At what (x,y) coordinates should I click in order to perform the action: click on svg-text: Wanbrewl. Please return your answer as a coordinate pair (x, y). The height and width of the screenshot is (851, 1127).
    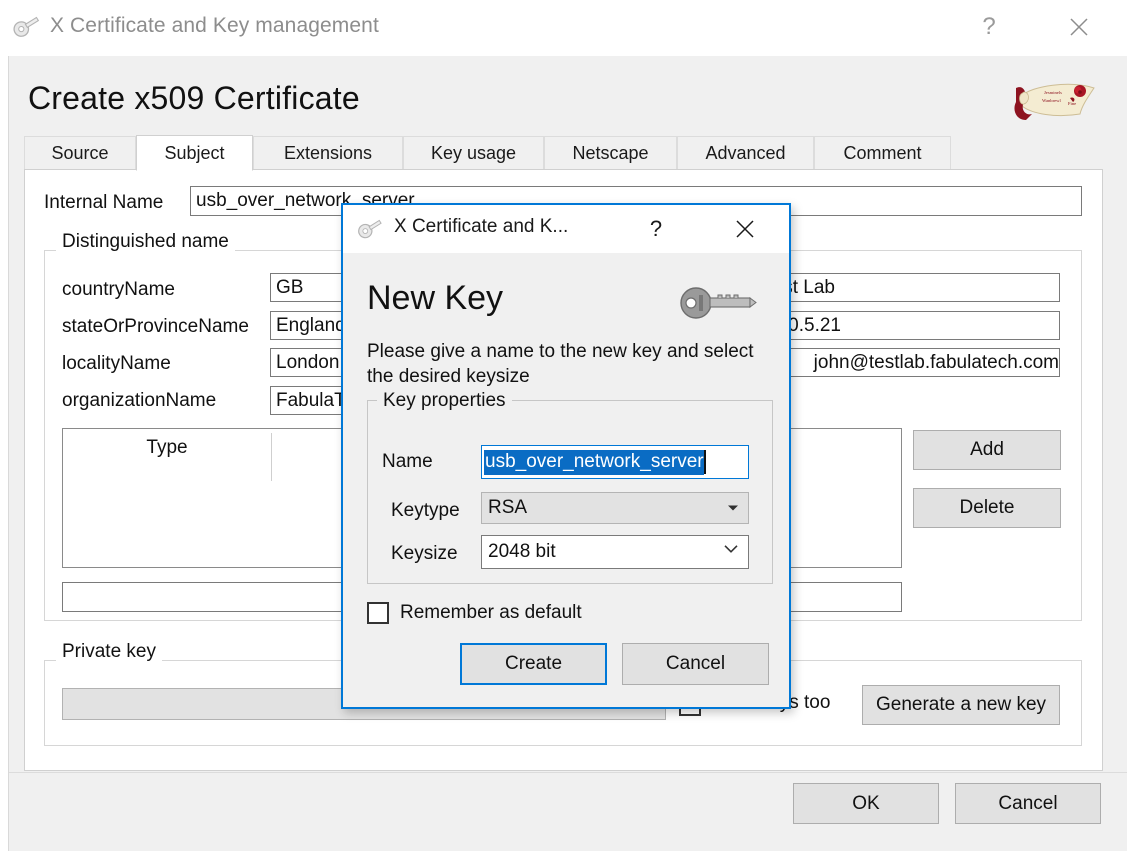
    Looking at the image, I should click on (1051, 100).